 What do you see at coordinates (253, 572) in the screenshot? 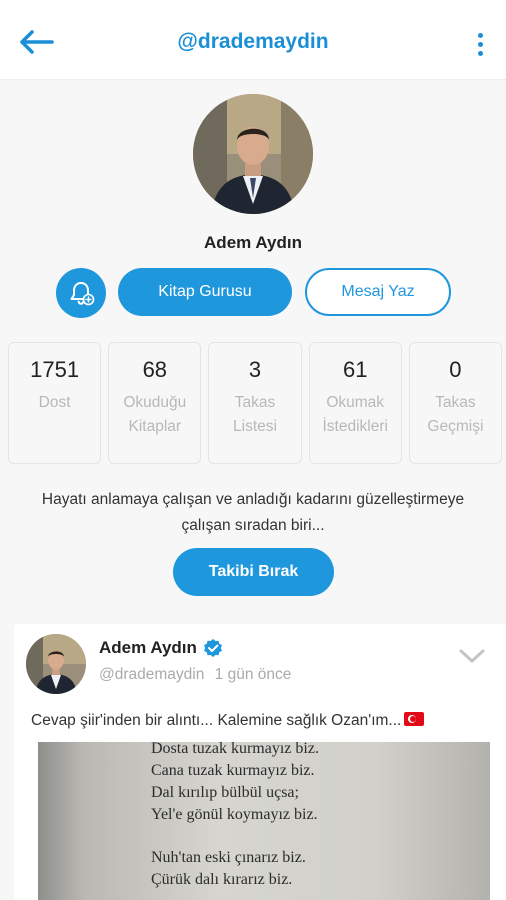
I see `unfollow-button: Takibi Bırak` at bounding box center [253, 572].